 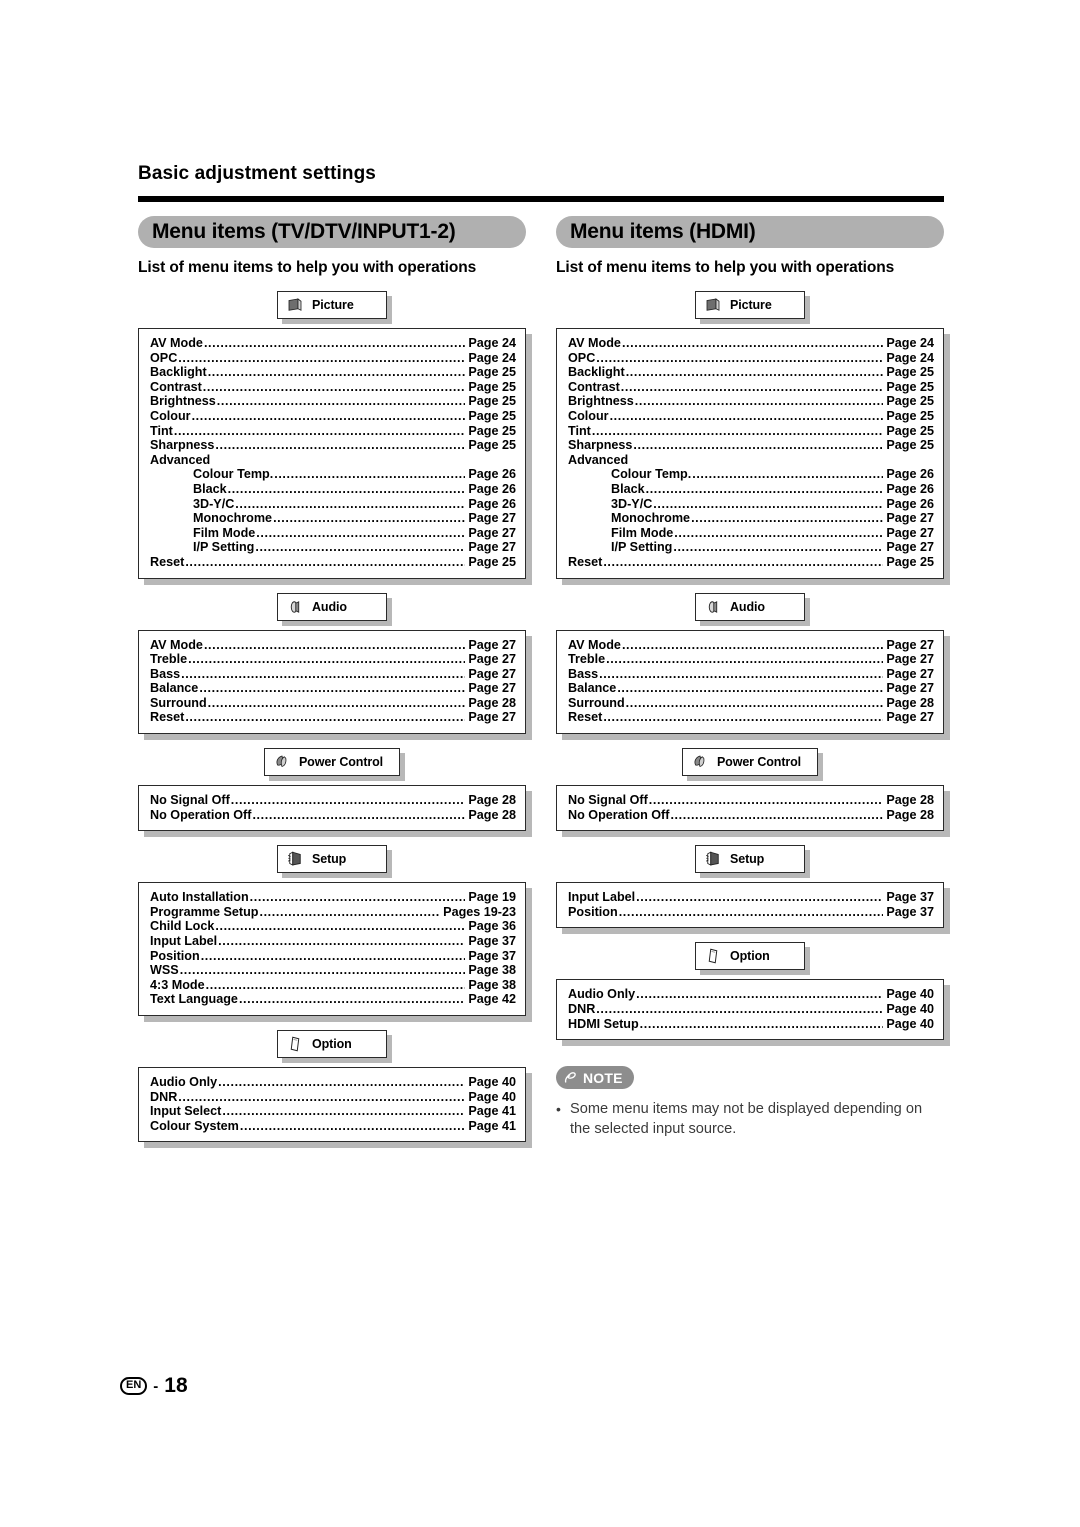 What do you see at coordinates (492, 897) in the screenshot?
I see `menu-entry-page: Page 19` at bounding box center [492, 897].